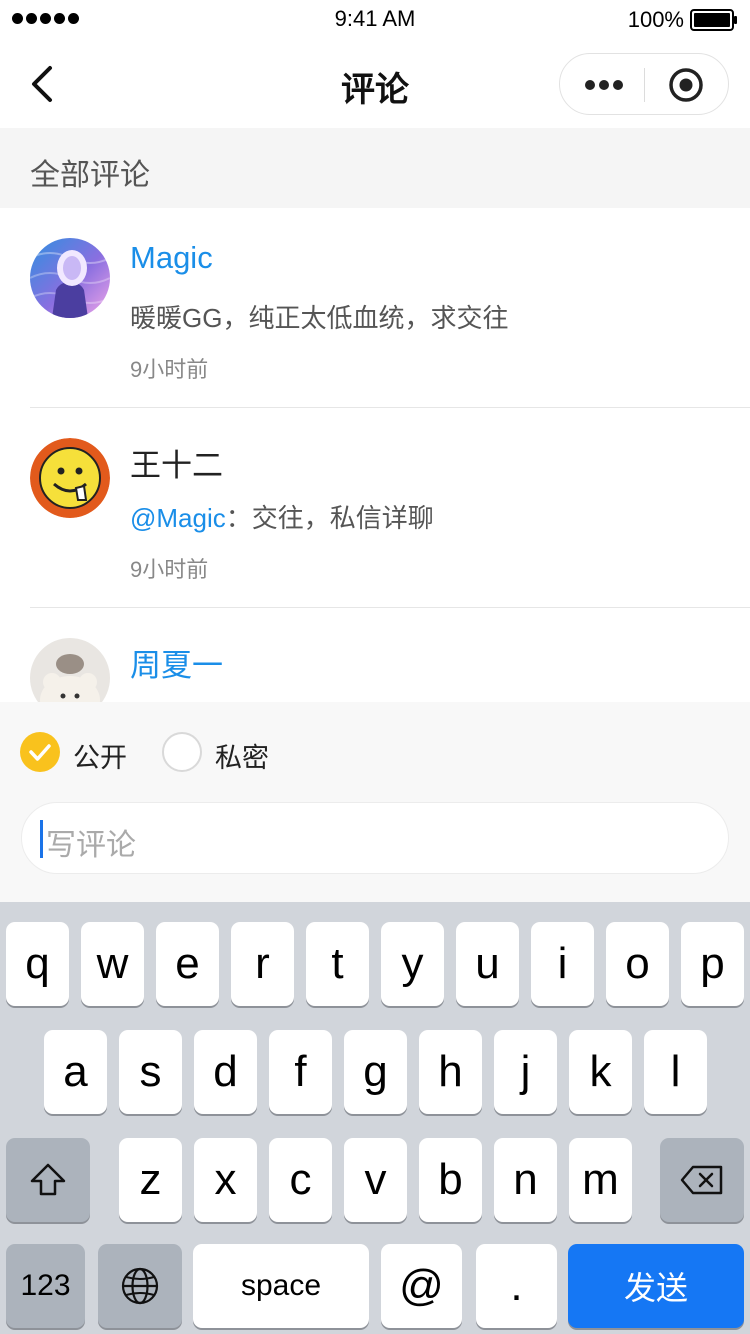  What do you see at coordinates (562, 964) in the screenshot?
I see `key-i: i` at bounding box center [562, 964].